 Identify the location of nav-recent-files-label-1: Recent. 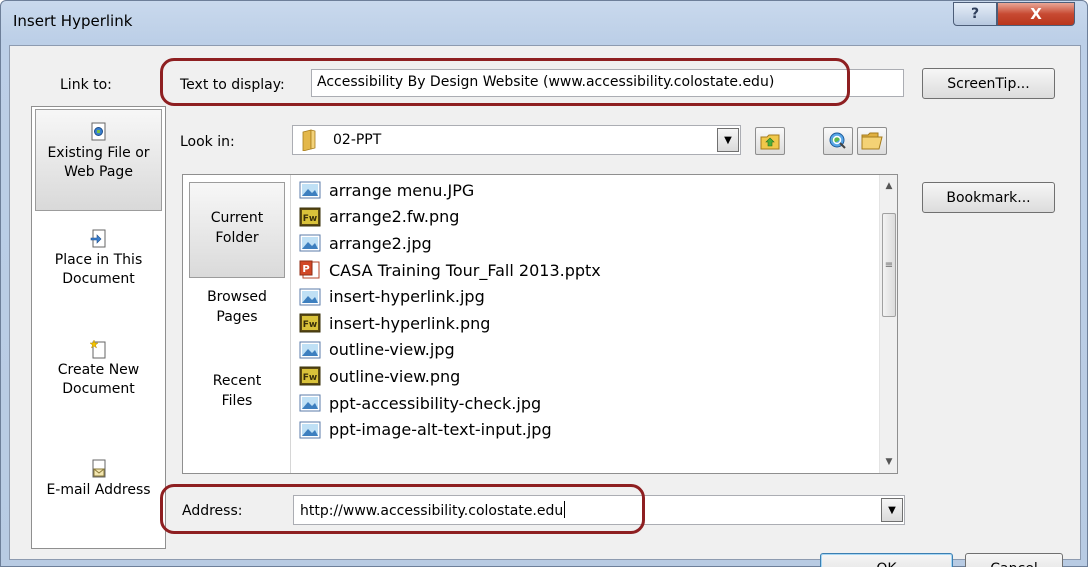
(237, 381).